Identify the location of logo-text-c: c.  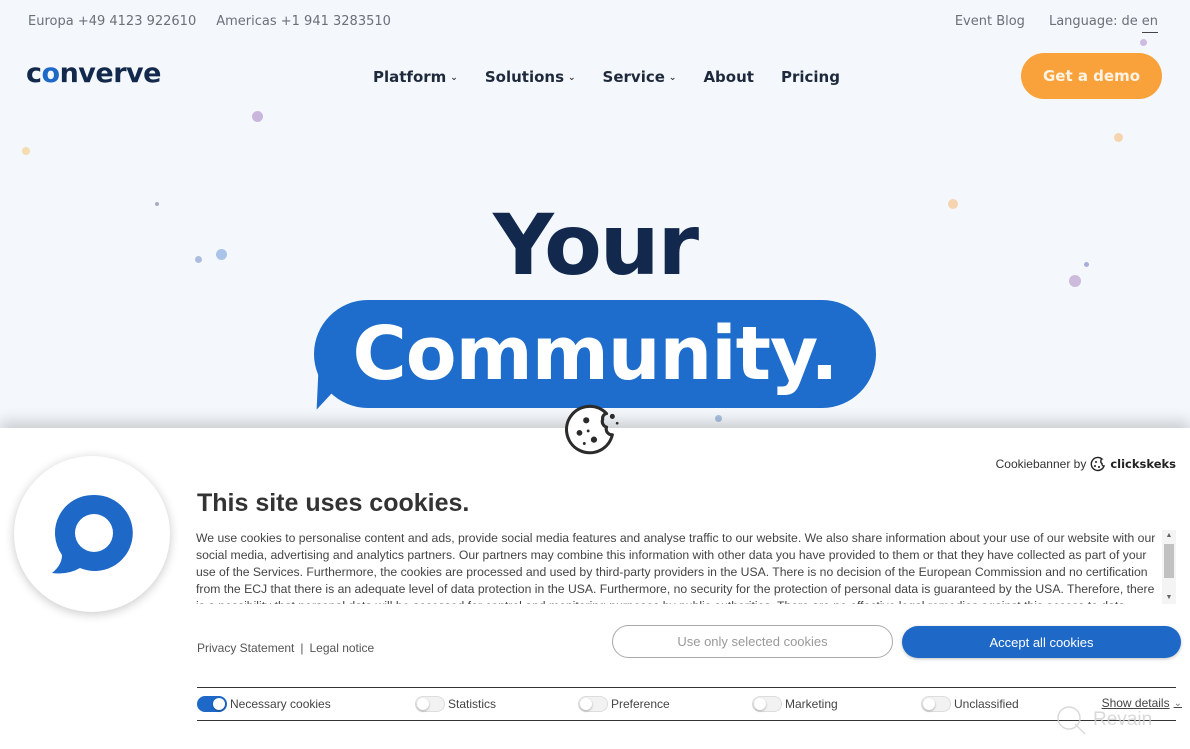
(34, 73).